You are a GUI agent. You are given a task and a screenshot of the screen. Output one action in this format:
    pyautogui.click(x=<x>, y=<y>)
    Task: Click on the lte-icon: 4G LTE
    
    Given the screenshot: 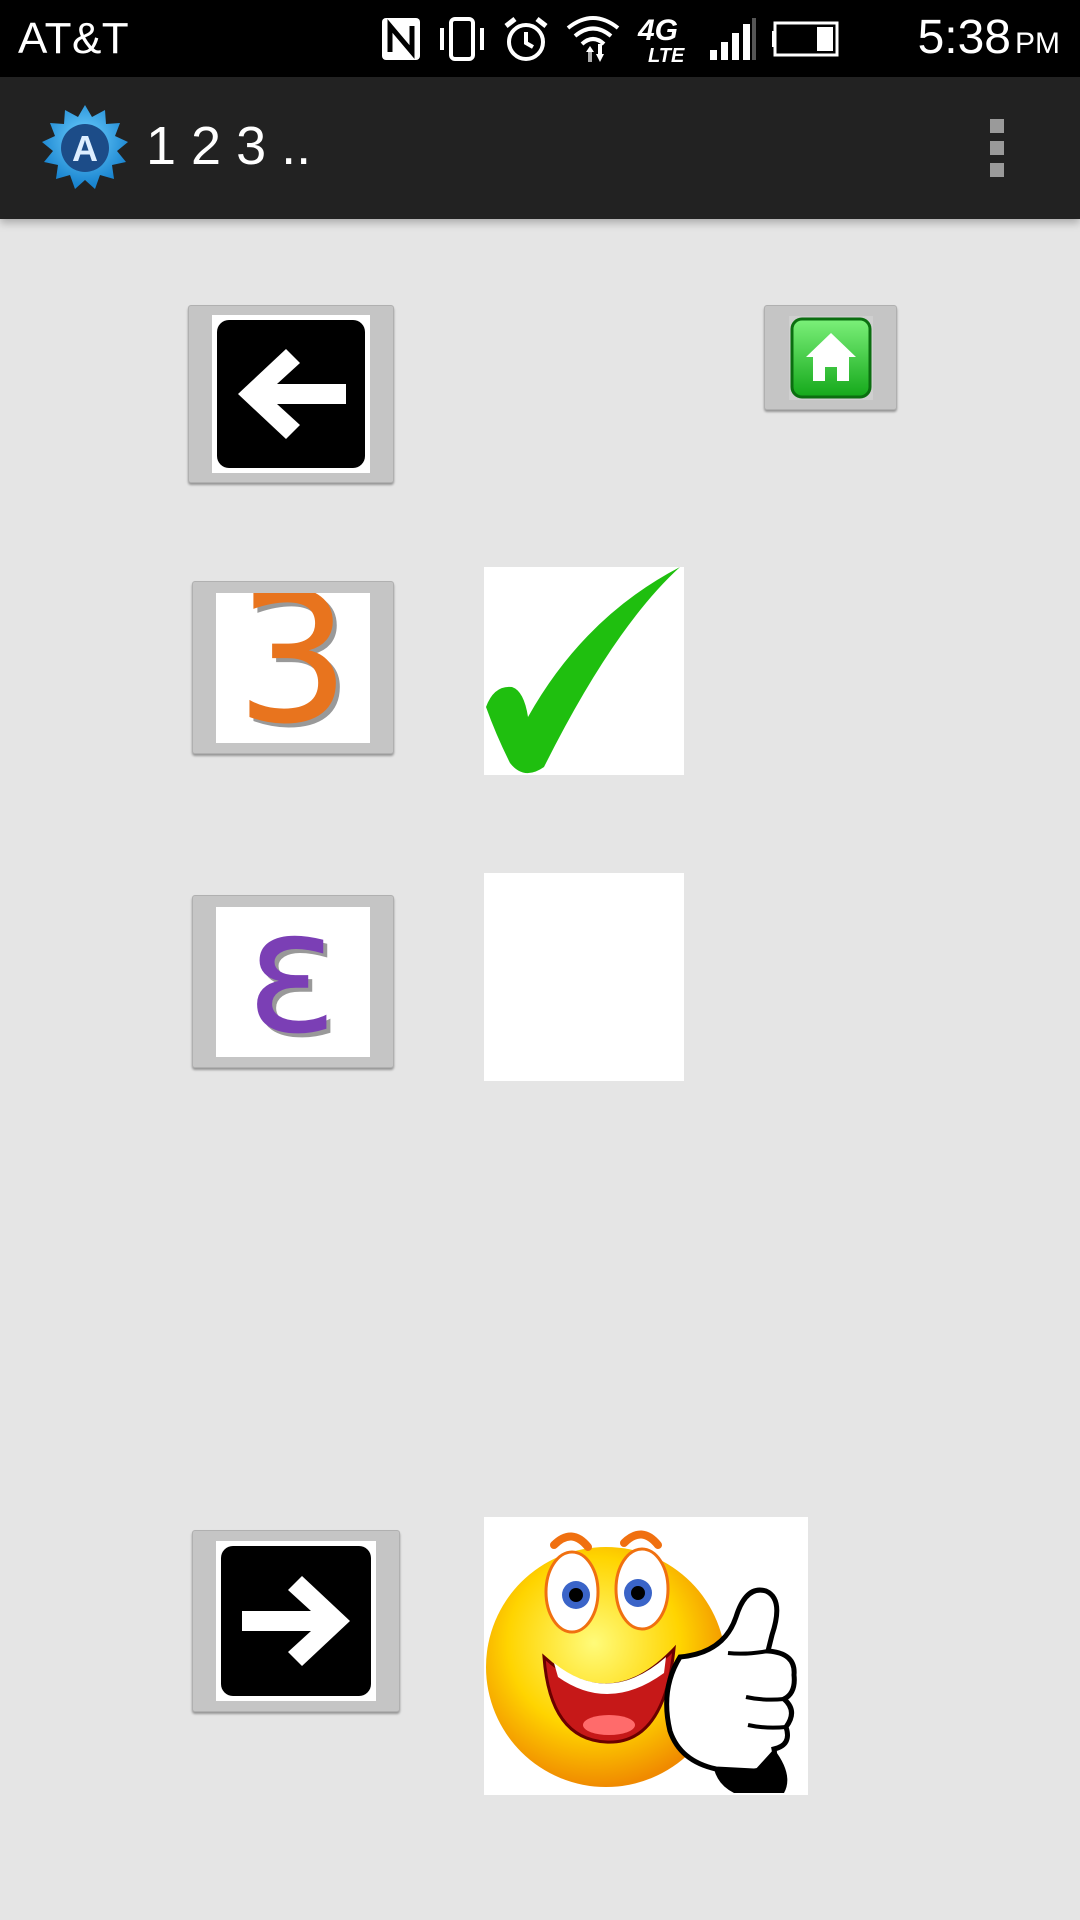 What is the action you would take?
    pyautogui.click(x=661, y=40)
    